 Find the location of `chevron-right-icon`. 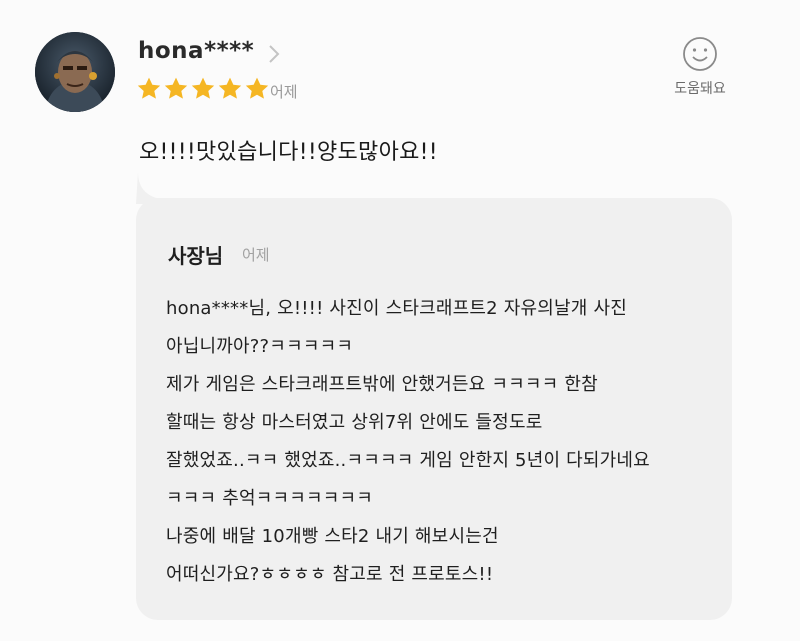

chevron-right-icon is located at coordinates (274, 54).